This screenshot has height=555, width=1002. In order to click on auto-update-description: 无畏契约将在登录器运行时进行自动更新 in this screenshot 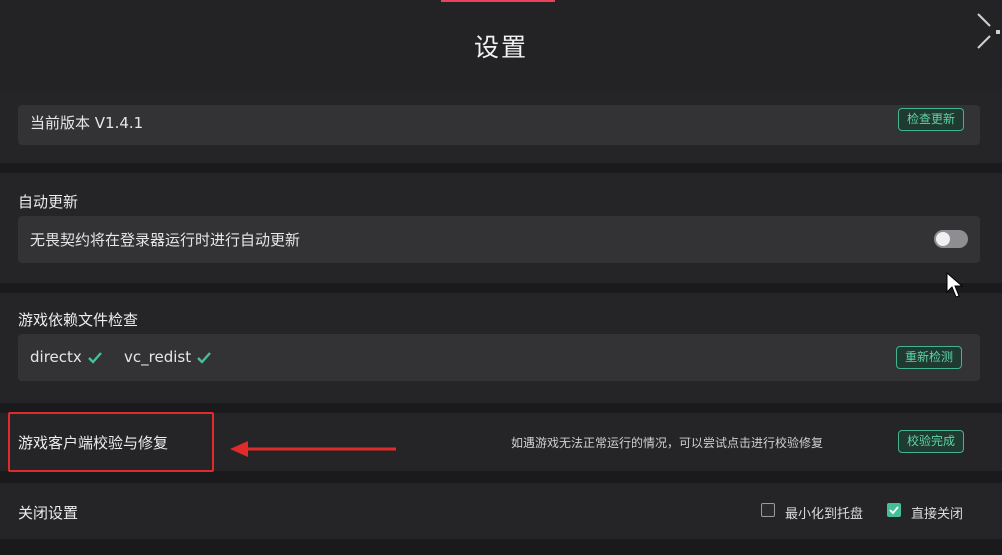, I will do `click(165, 240)`.